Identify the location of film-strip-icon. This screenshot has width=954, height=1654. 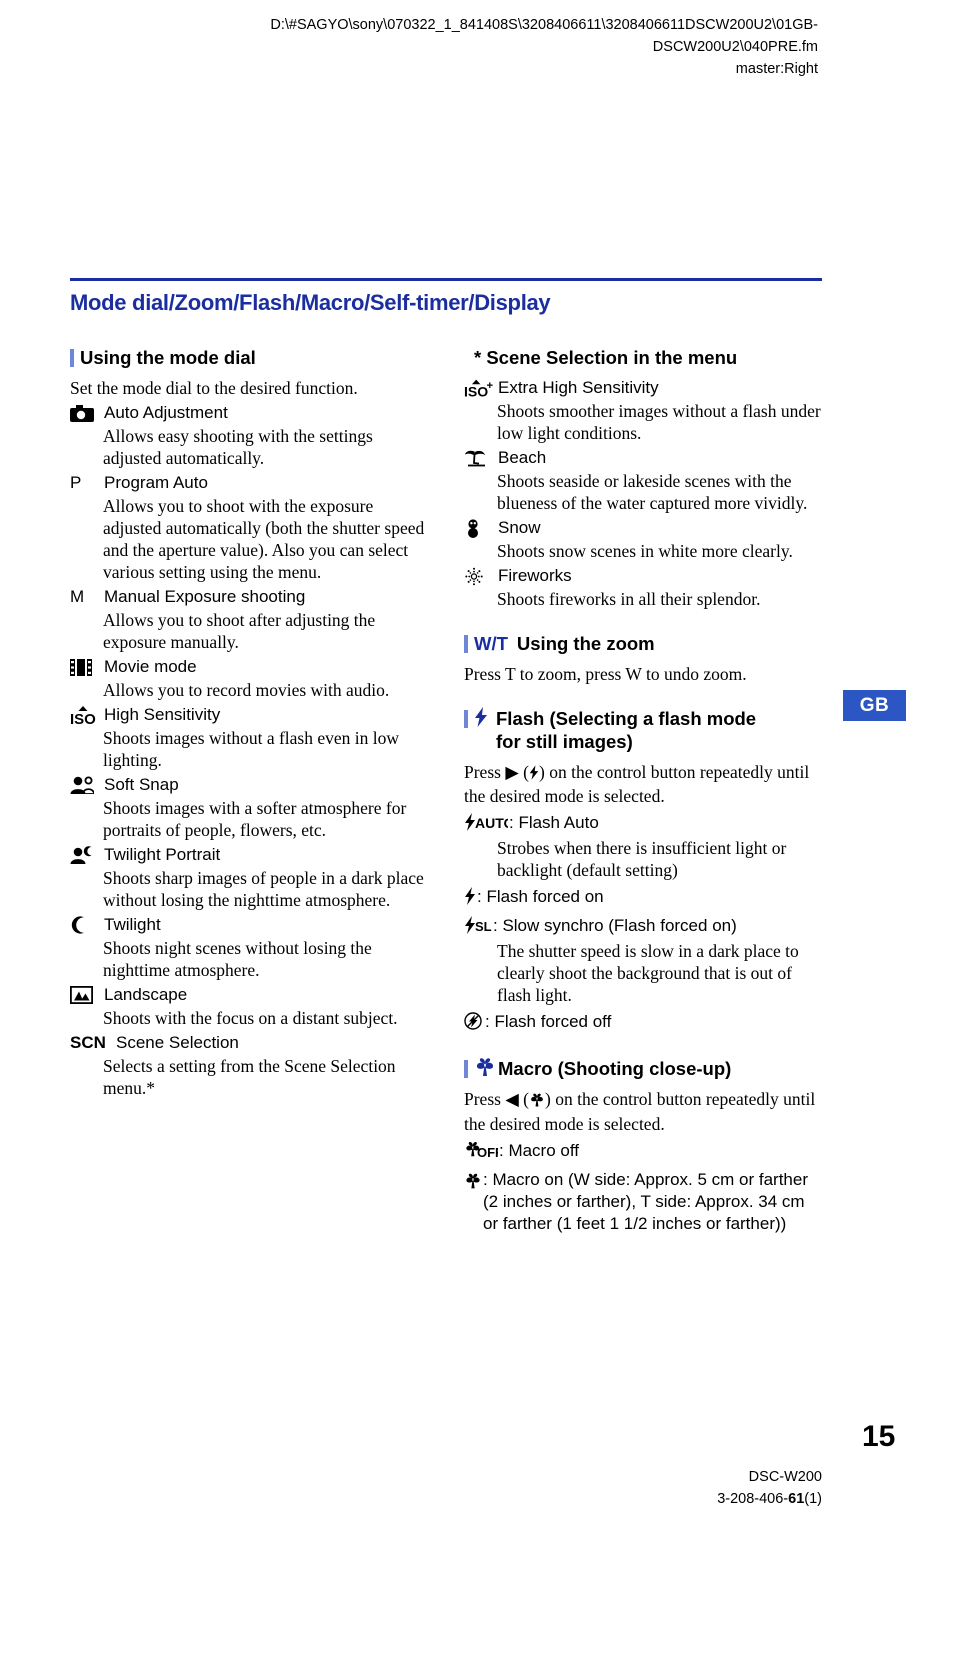
(85, 667).